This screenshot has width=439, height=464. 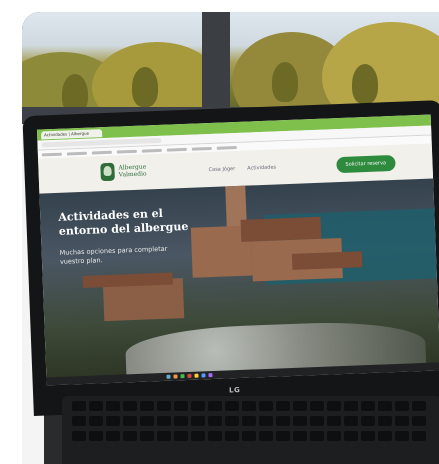 I want to click on nav-item-casa: Casa Jóger, so click(x=221, y=169).